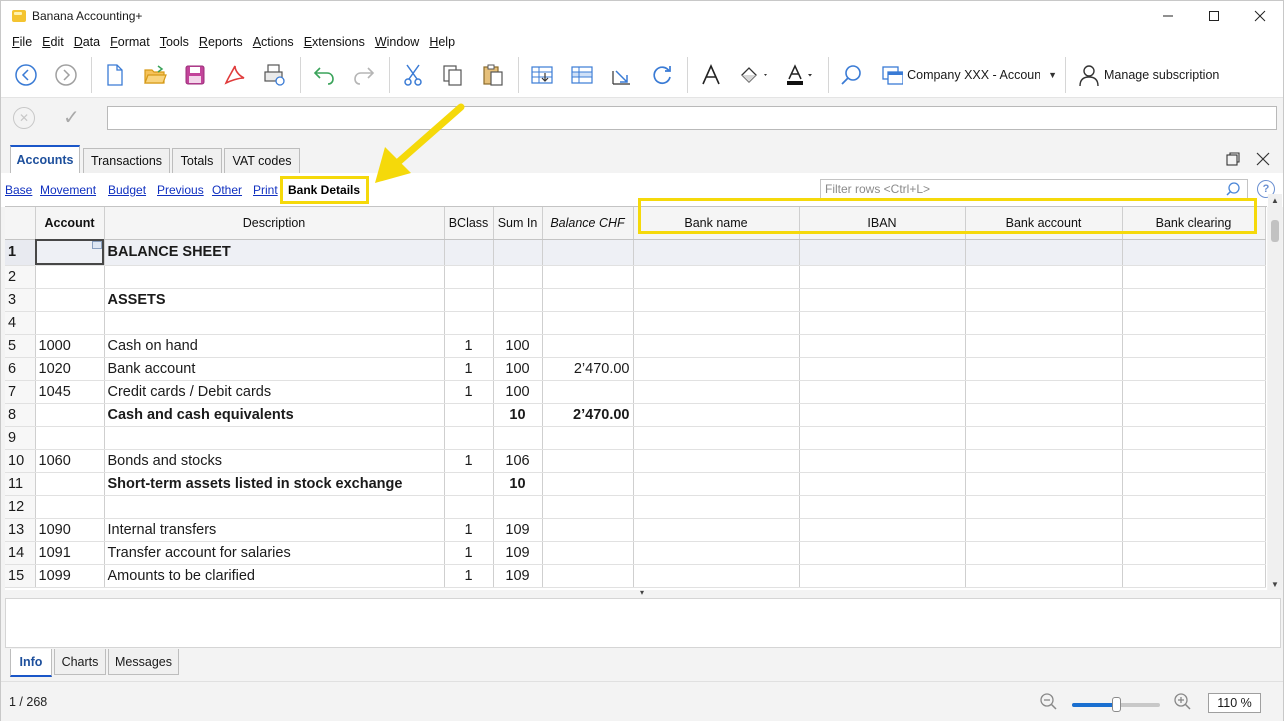 The width and height of the screenshot is (1284, 721). What do you see at coordinates (20, 323) in the screenshot?
I see `row-number: 4` at bounding box center [20, 323].